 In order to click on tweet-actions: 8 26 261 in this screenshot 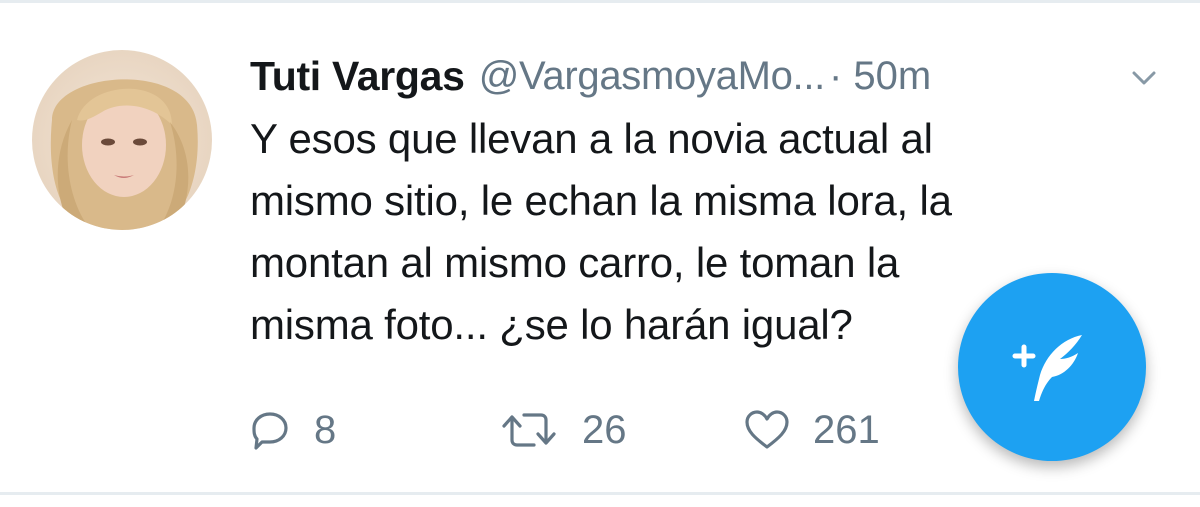, I will do `click(595, 430)`.